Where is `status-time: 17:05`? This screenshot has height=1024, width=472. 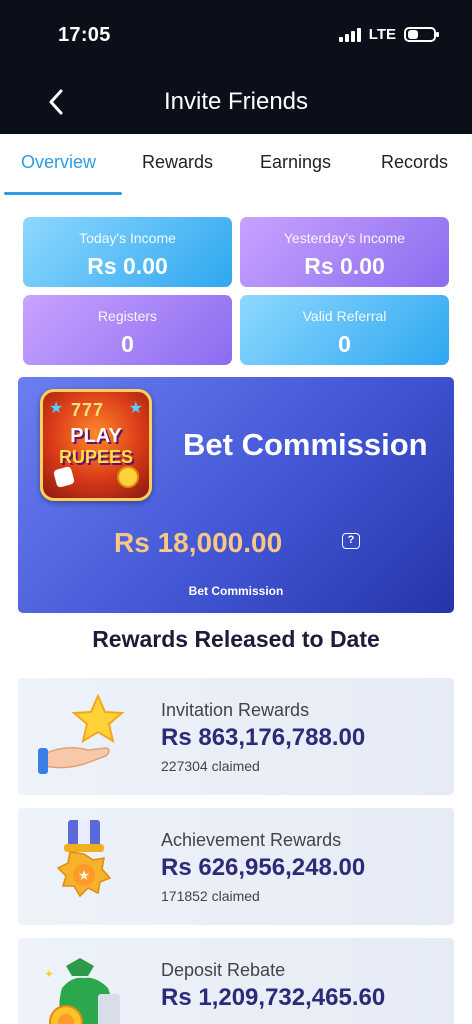 status-time: 17:05 is located at coordinates (84, 35).